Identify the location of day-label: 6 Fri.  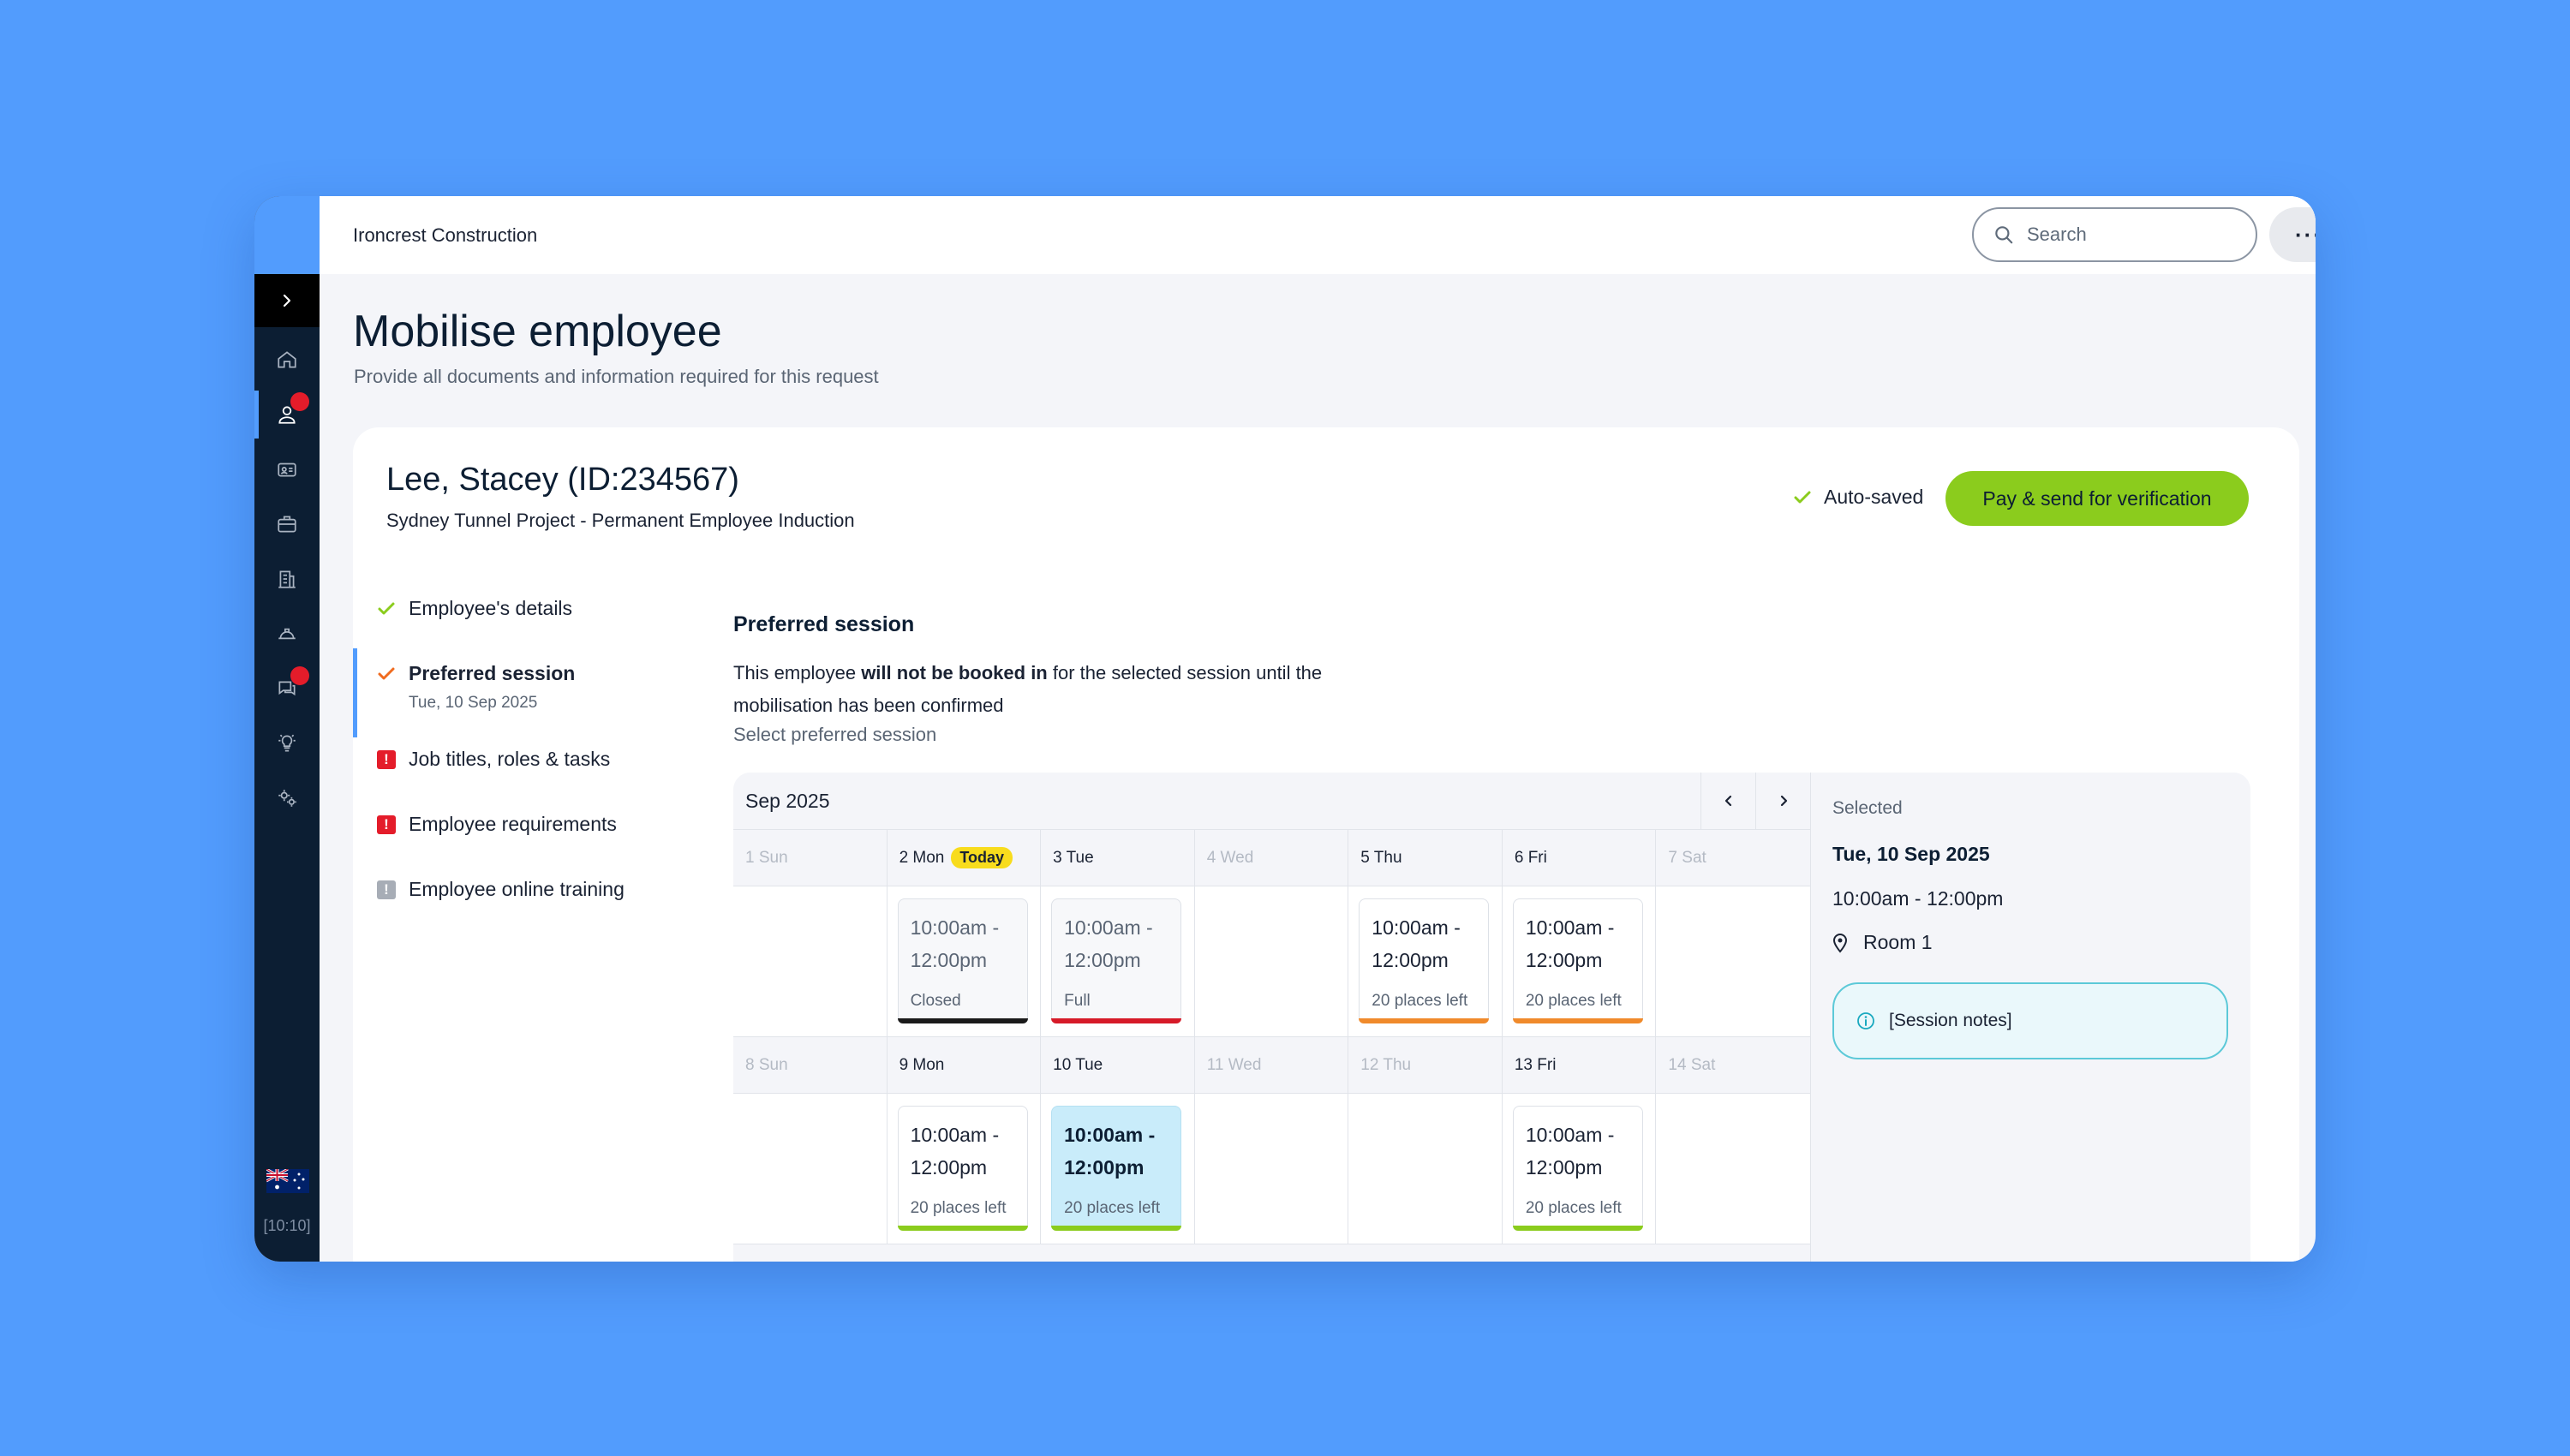
(1530, 857).